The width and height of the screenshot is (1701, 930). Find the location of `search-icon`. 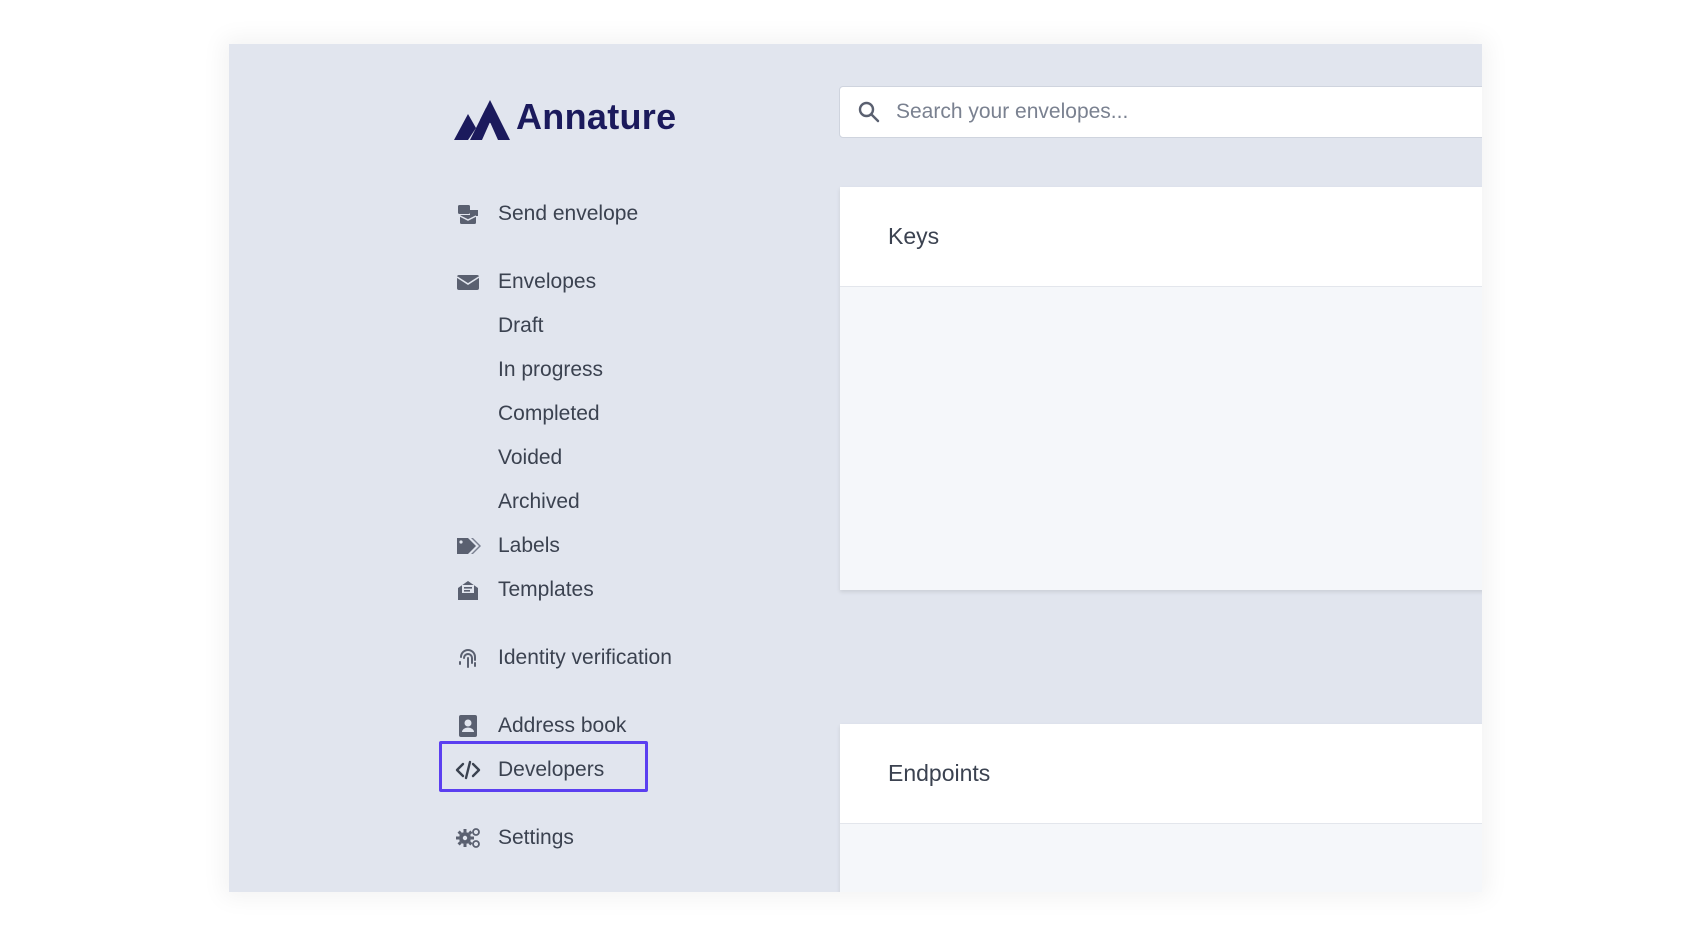

search-icon is located at coordinates (869, 112).